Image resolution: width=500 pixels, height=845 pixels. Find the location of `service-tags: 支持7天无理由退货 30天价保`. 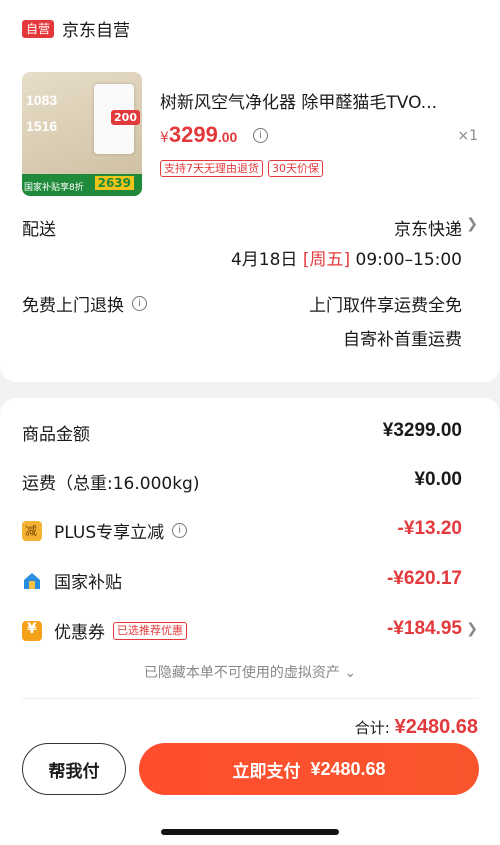

service-tags: 支持7天无理由退货 30天价保 is located at coordinates (241, 168).